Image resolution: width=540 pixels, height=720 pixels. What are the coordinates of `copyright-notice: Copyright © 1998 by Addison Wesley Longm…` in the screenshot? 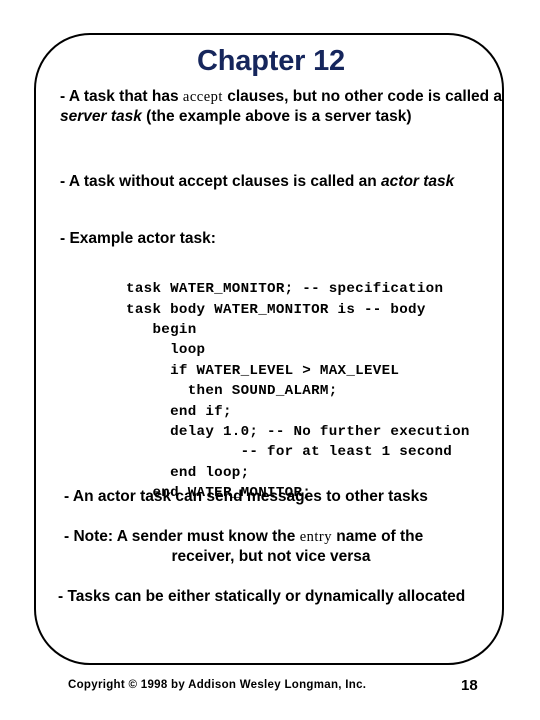 It's located at (217, 685).